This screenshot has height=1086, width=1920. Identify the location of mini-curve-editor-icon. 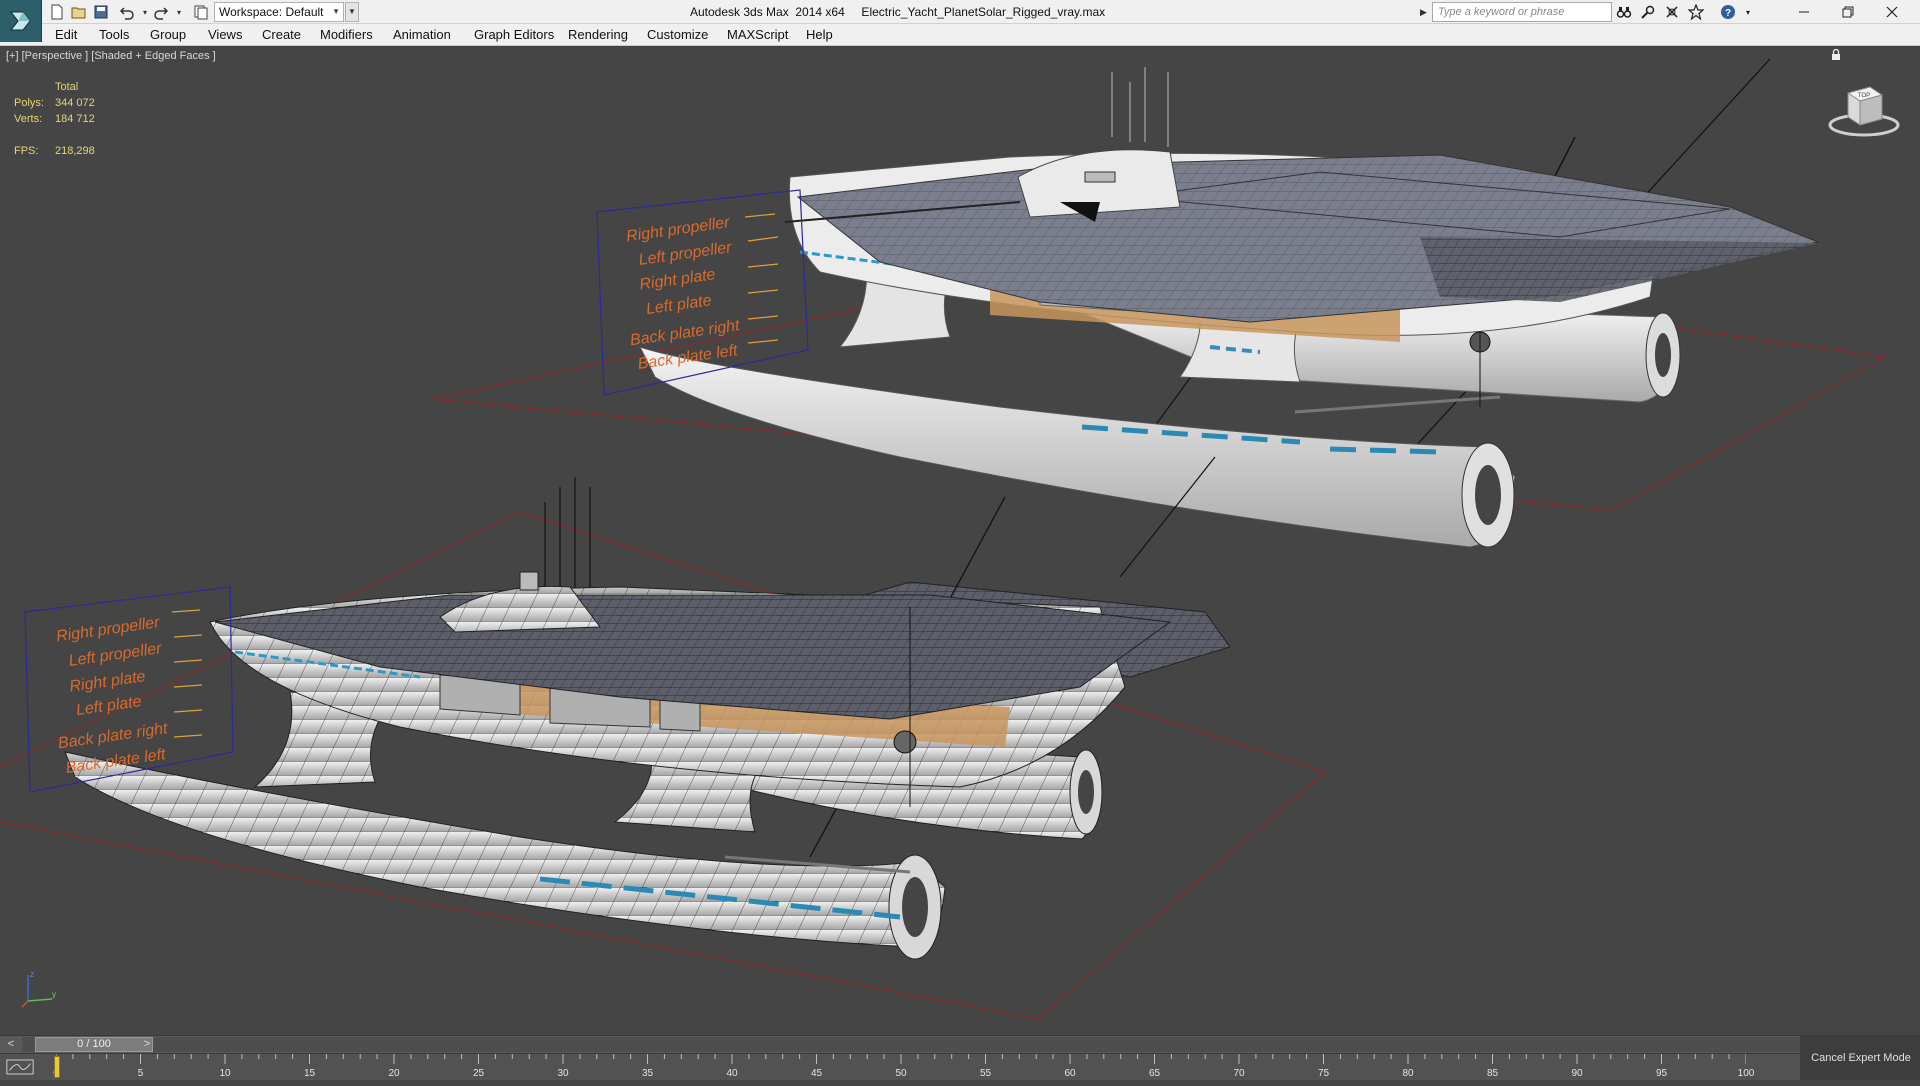
(20, 1067).